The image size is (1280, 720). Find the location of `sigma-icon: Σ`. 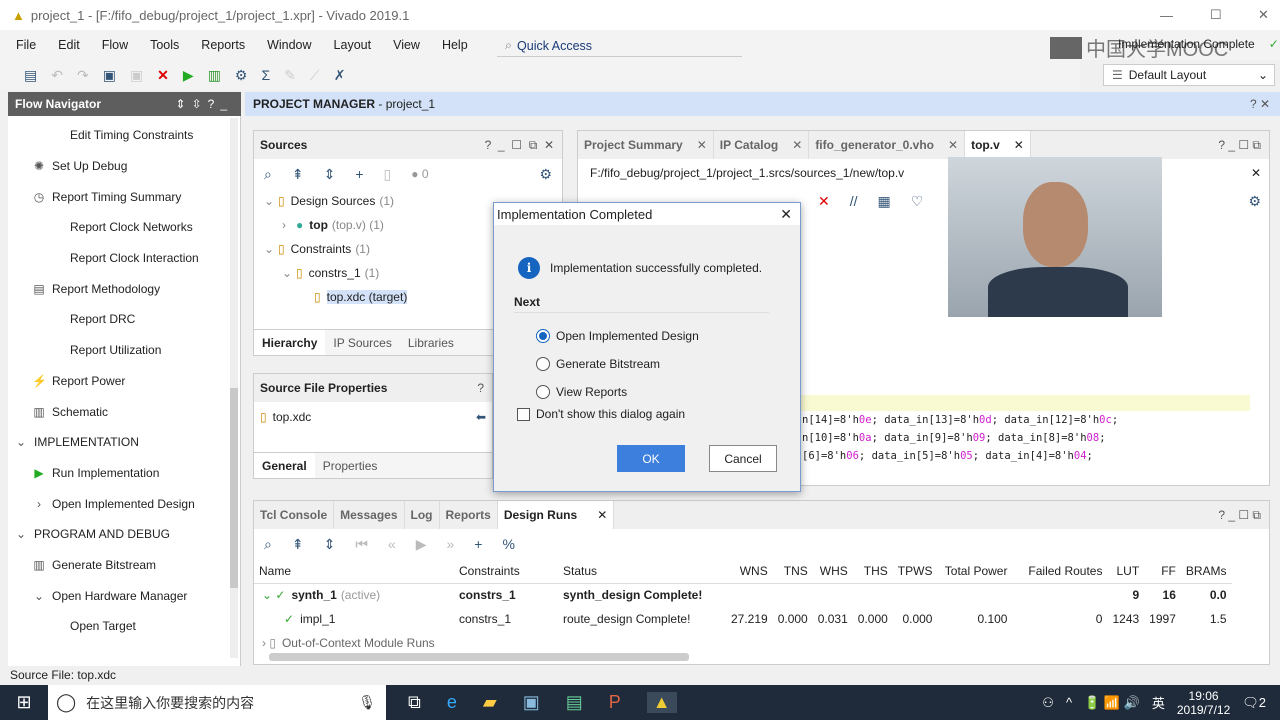

sigma-icon: Σ is located at coordinates (265, 75).